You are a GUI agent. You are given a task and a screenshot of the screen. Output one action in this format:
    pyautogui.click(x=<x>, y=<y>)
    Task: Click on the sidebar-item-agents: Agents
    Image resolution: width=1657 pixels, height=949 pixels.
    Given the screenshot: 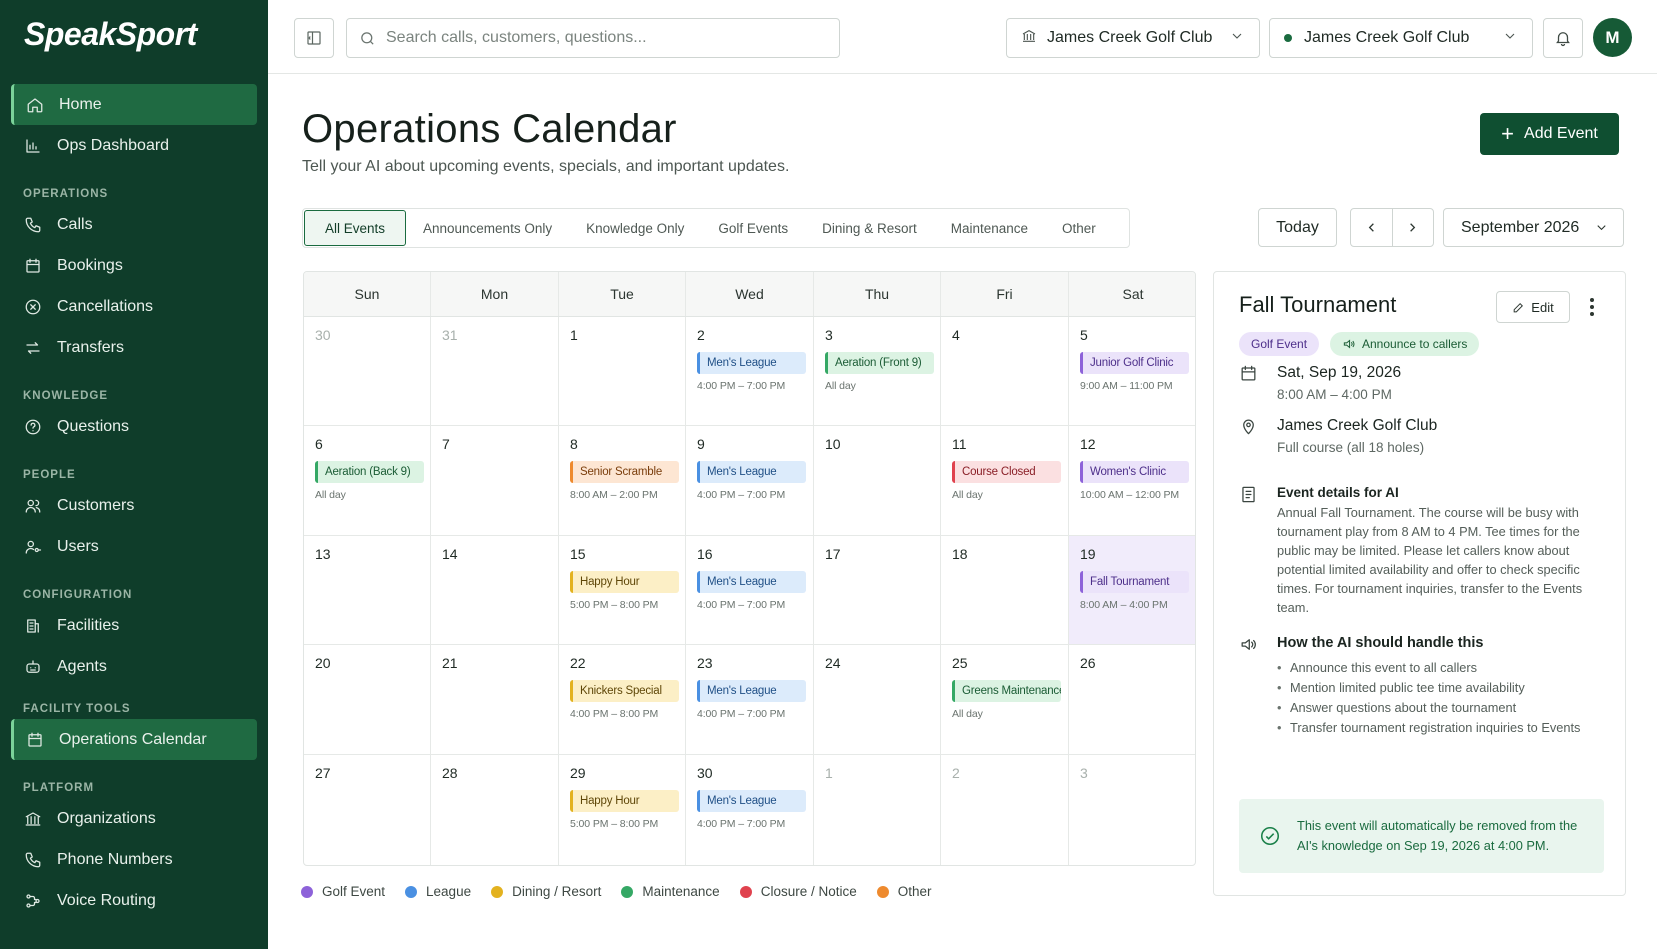 What is the action you would take?
    pyautogui.click(x=134, y=666)
    